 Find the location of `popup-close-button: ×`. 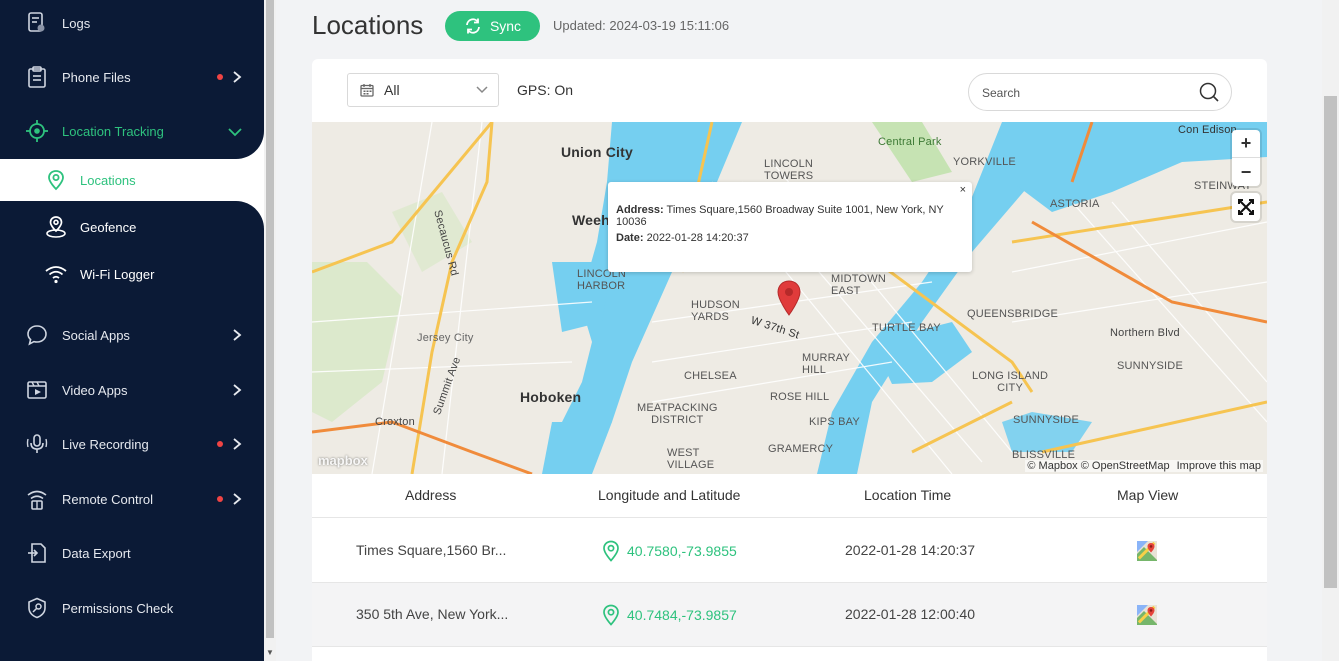

popup-close-button: × is located at coordinates (963, 190).